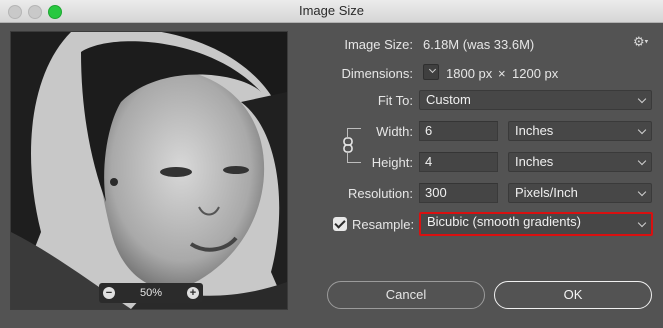 This screenshot has width=663, height=328. What do you see at coordinates (641, 41) in the screenshot?
I see `settings-gear-icon: ⚙▾` at bounding box center [641, 41].